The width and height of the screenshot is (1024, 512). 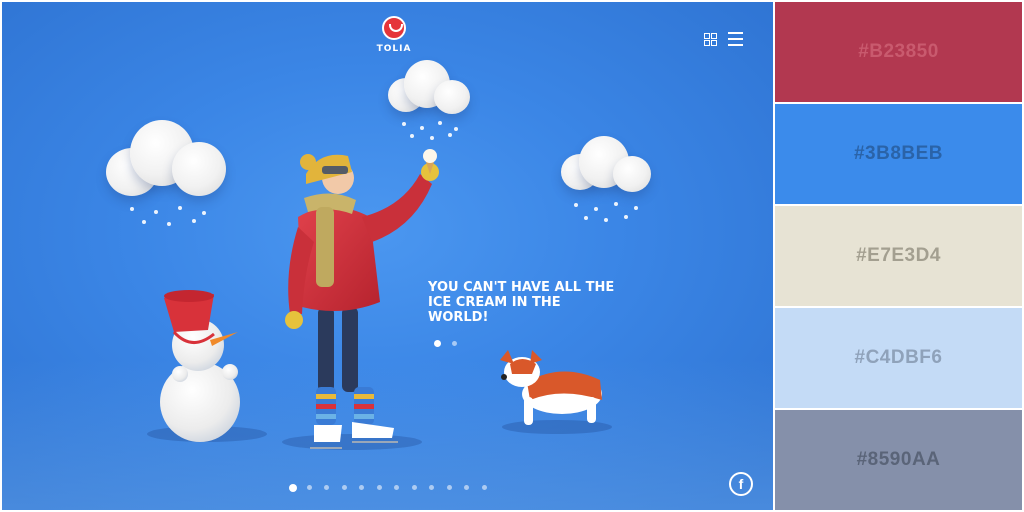 I want to click on swatch-1: #B23850, so click(x=898, y=52).